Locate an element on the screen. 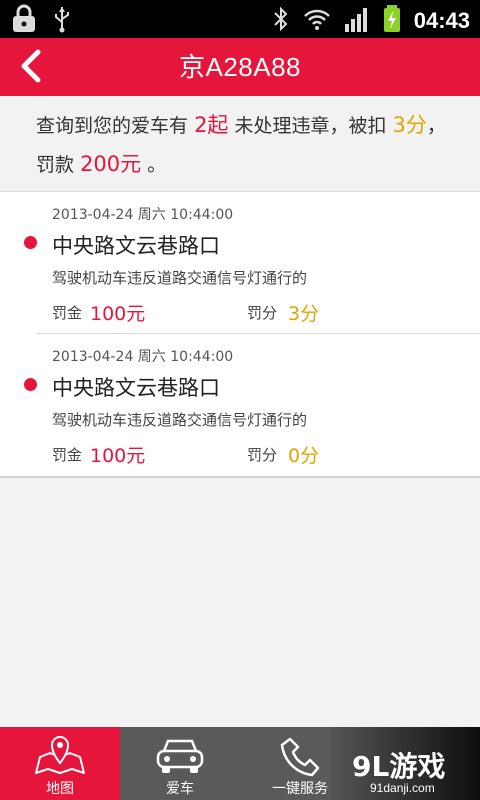 This screenshot has height=800, width=480. summary-middle: 未处理违章，被扣 is located at coordinates (310, 126).